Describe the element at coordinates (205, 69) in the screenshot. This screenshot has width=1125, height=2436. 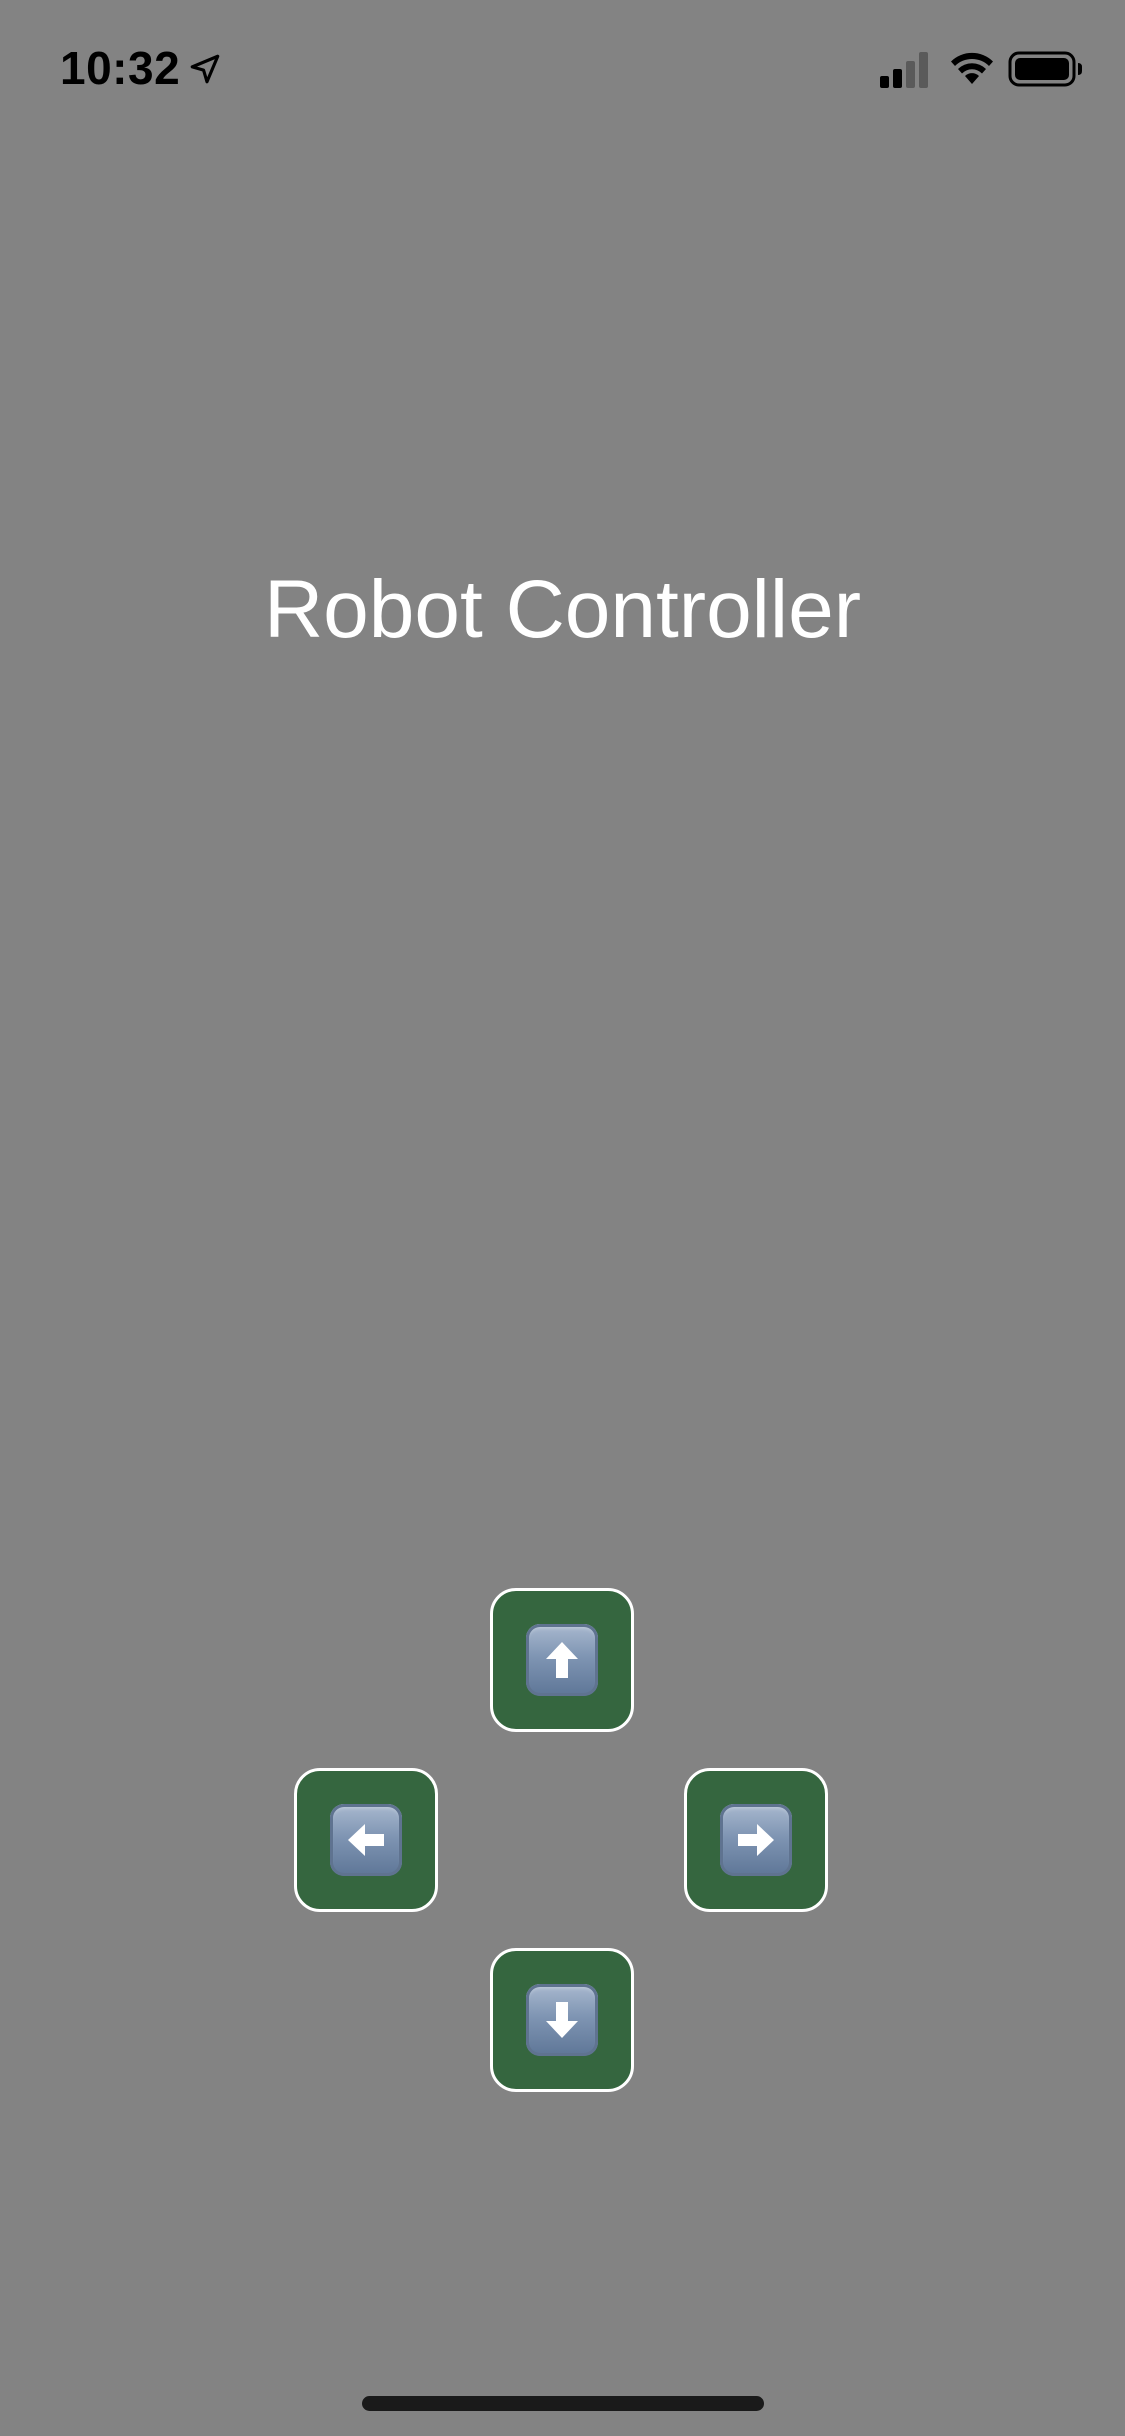
I see `location-arrow-icon` at that location.